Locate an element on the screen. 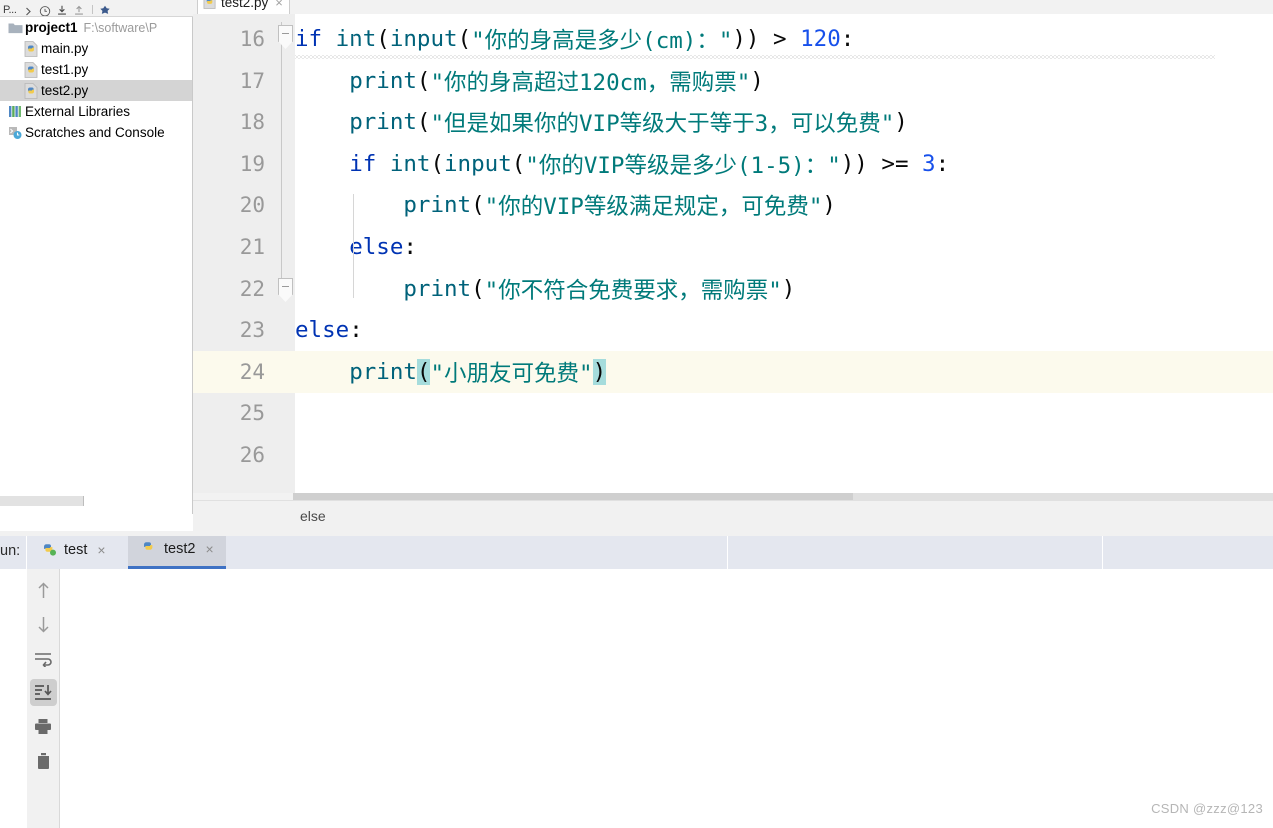  scroll-to-end-icon is located at coordinates (43, 692).